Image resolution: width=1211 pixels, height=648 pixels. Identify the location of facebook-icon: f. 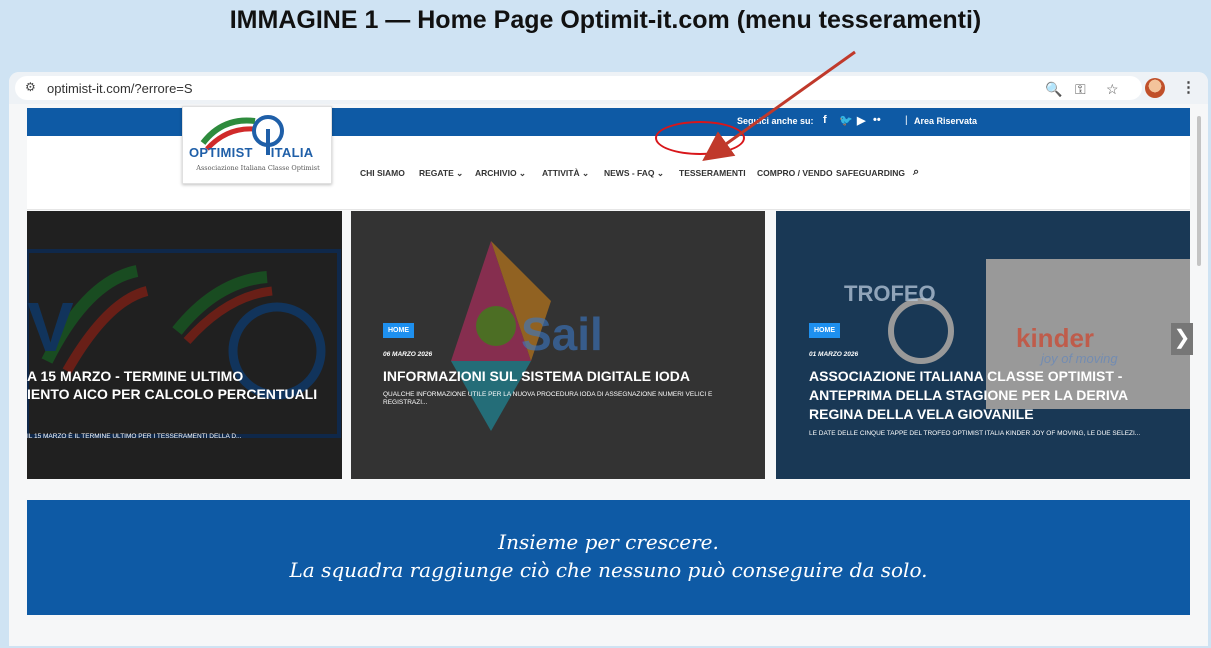
(825, 120).